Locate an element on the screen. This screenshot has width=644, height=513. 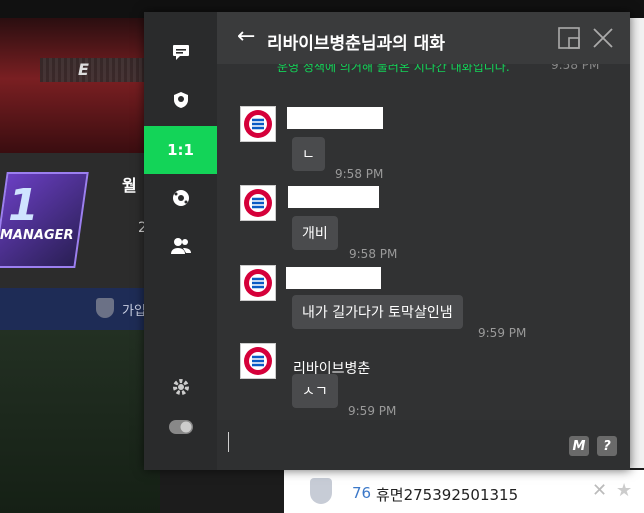
right-panel is located at coordinates (636, 243).